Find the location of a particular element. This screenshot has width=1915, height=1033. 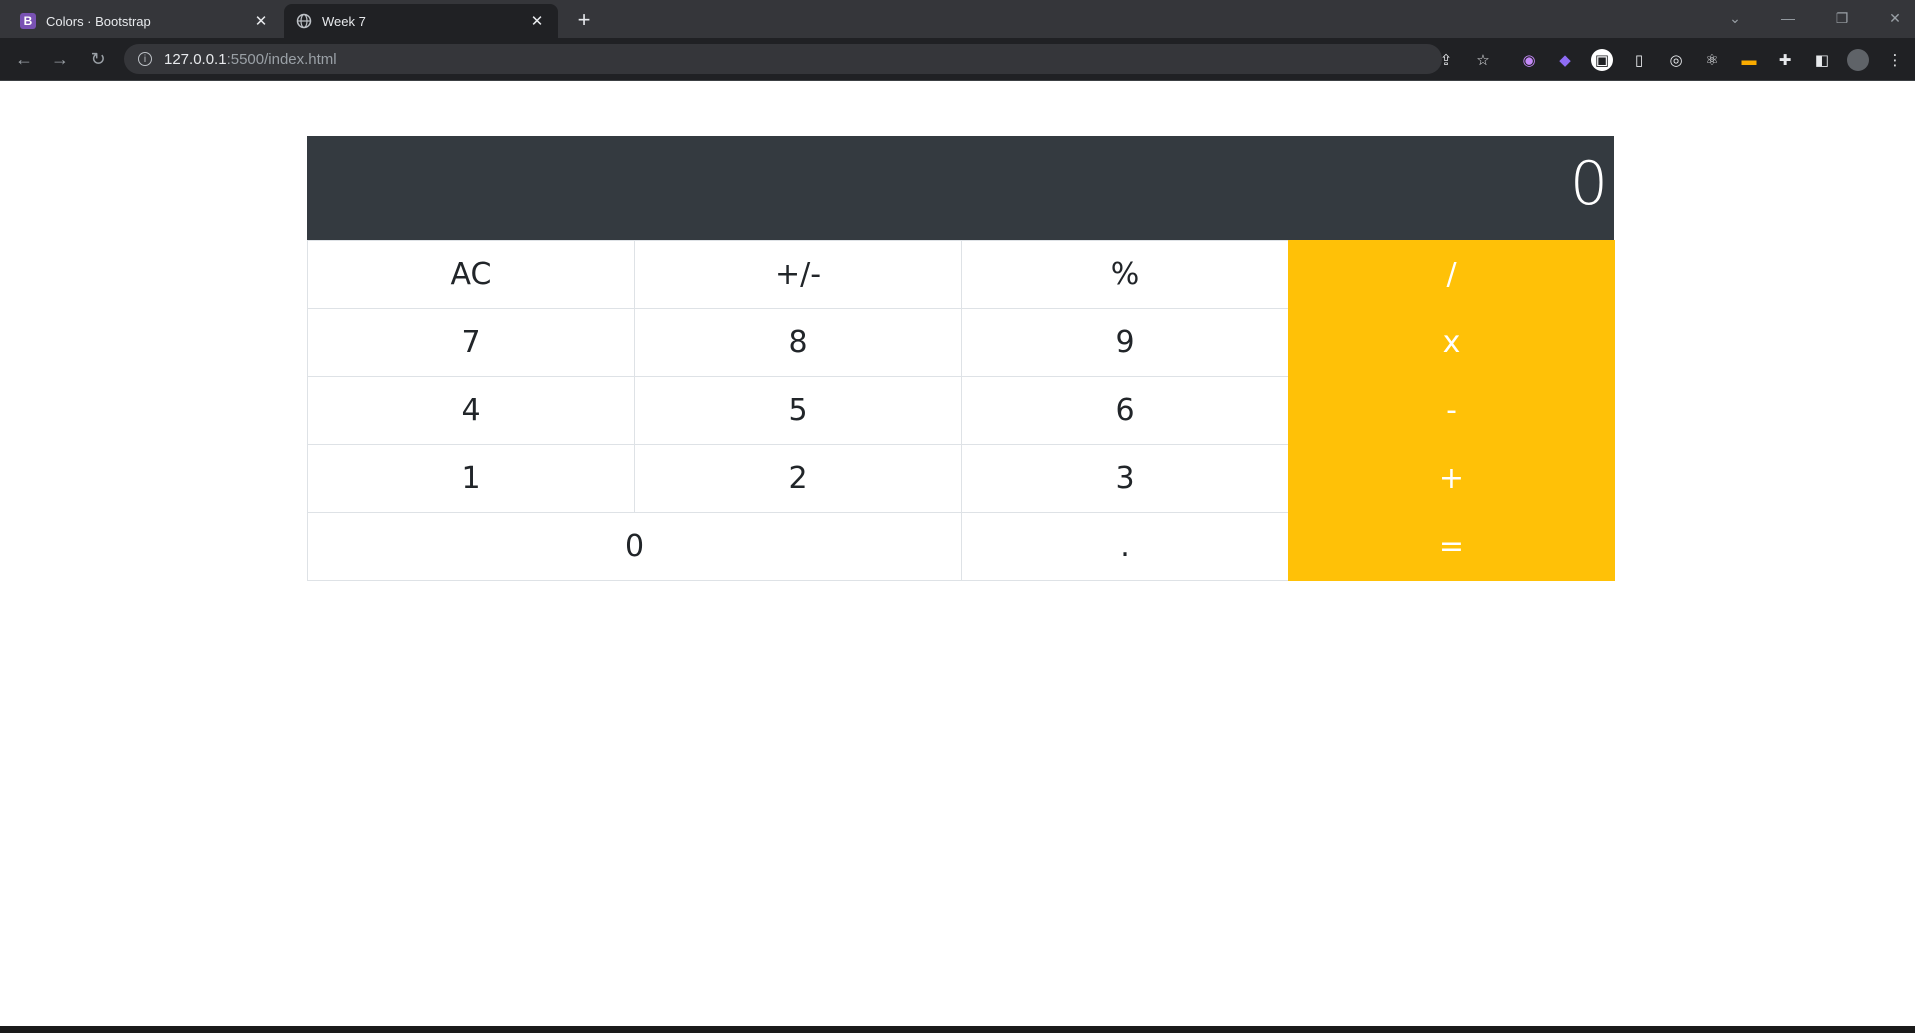

digit-2-button: 2 is located at coordinates (798, 478).